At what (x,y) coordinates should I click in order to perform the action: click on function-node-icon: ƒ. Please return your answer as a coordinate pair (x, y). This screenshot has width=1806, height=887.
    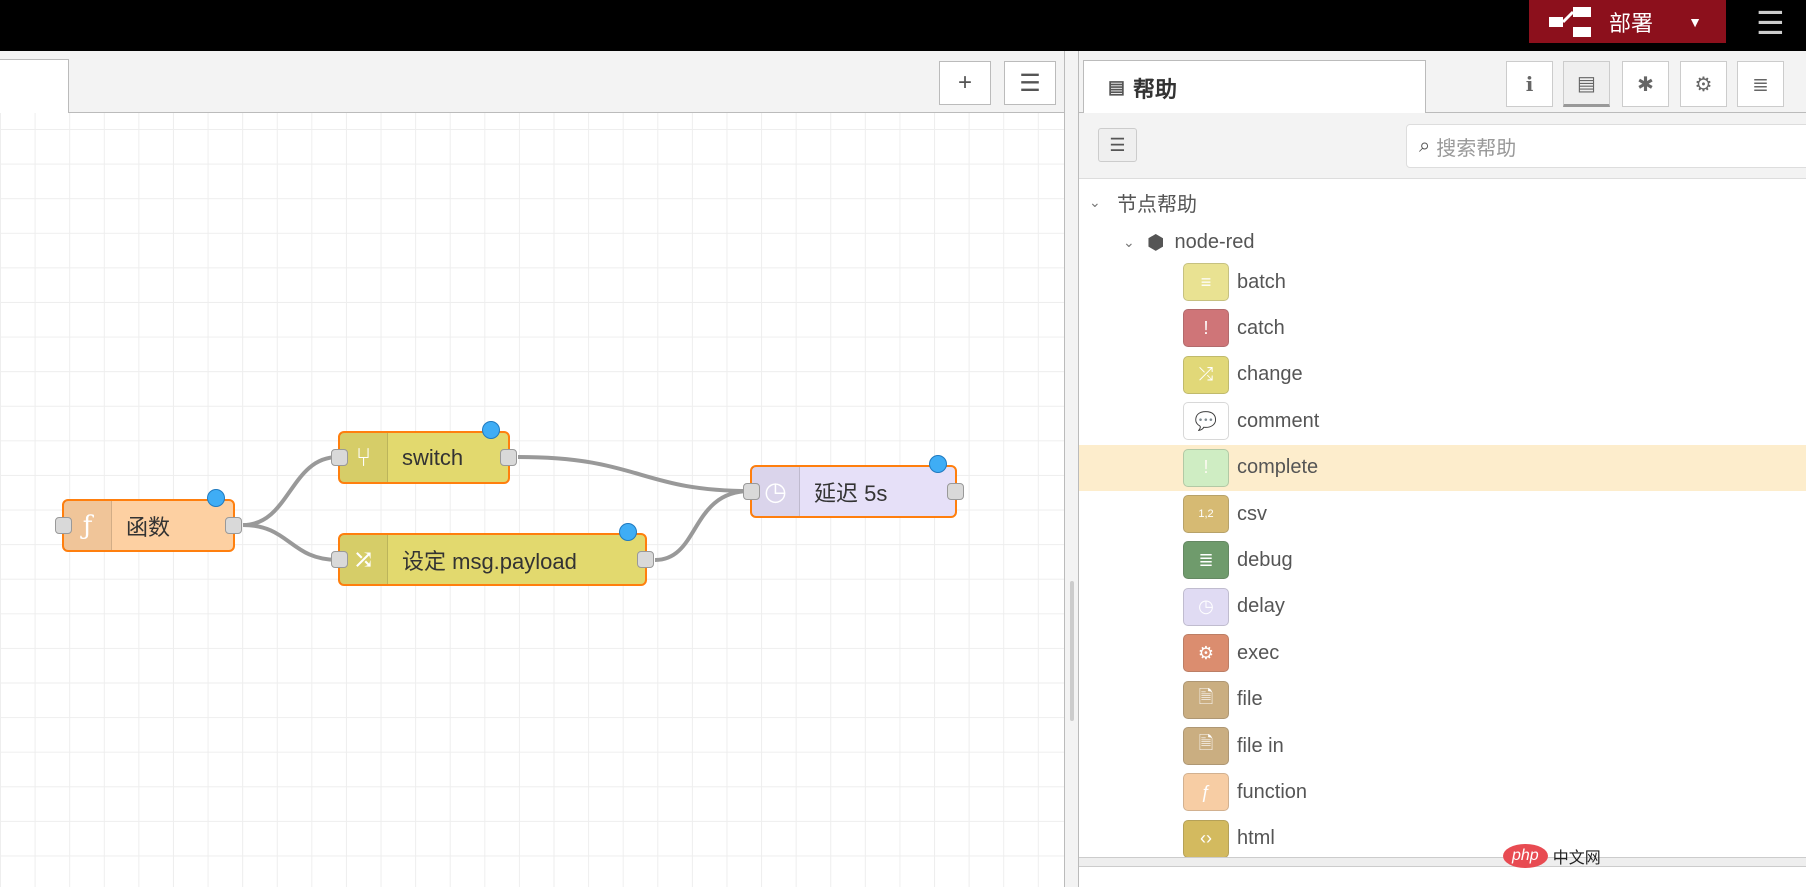
    Looking at the image, I should click on (1206, 792).